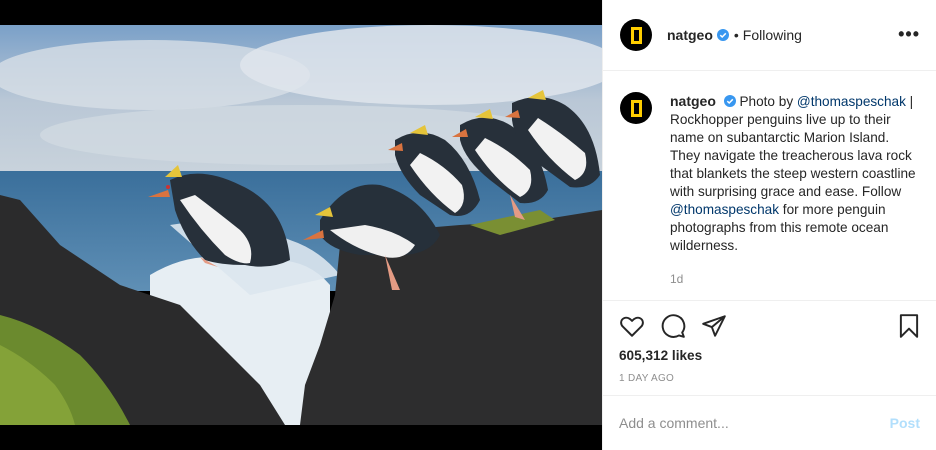  Describe the element at coordinates (909, 34) in the screenshot. I see `more-options-icon: •••` at that location.